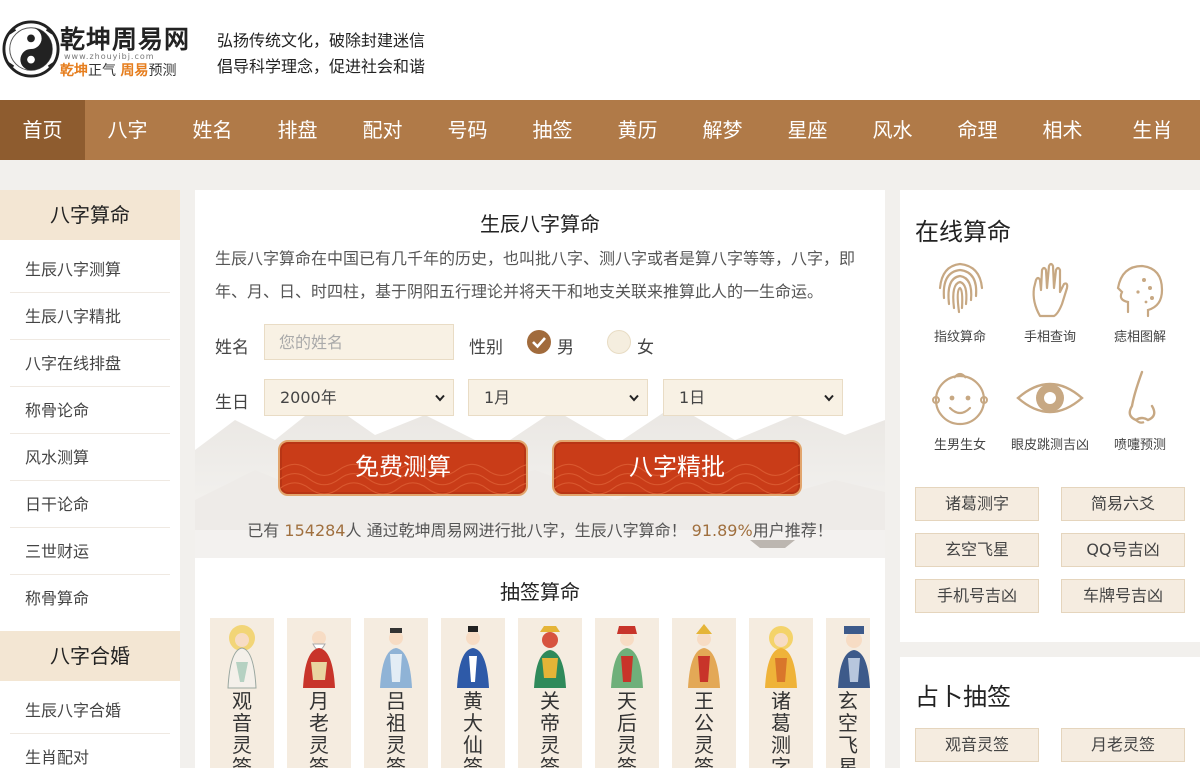  Describe the element at coordinates (90, 504) in the screenshot. I see `sidebar-item: 日干论命` at that location.